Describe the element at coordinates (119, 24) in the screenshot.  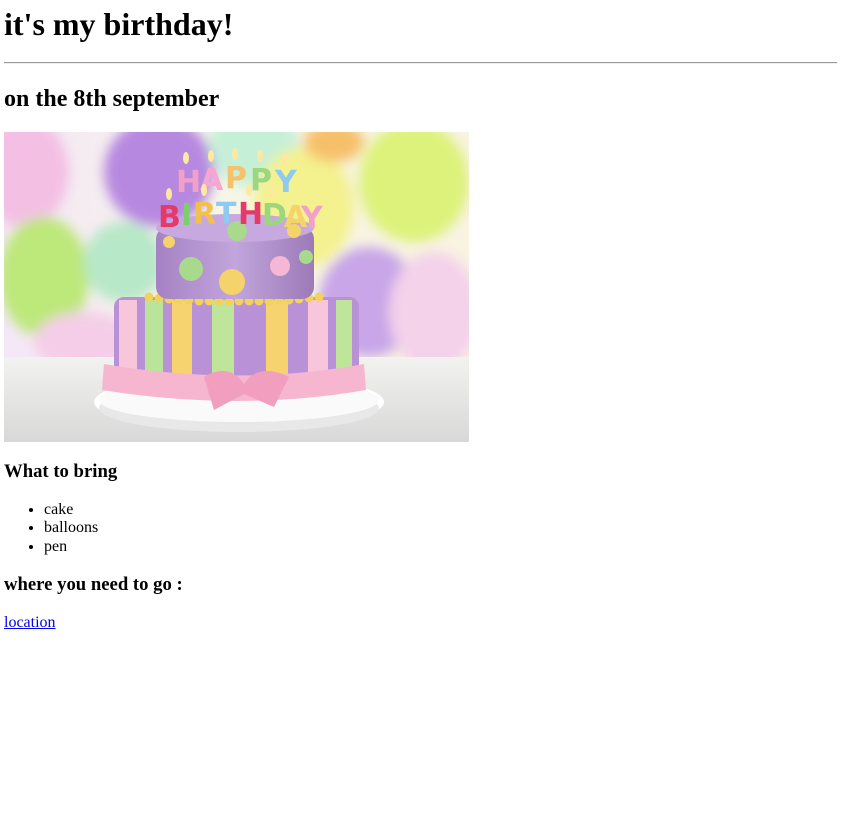
I see `page-title: it's my birthday!` at that location.